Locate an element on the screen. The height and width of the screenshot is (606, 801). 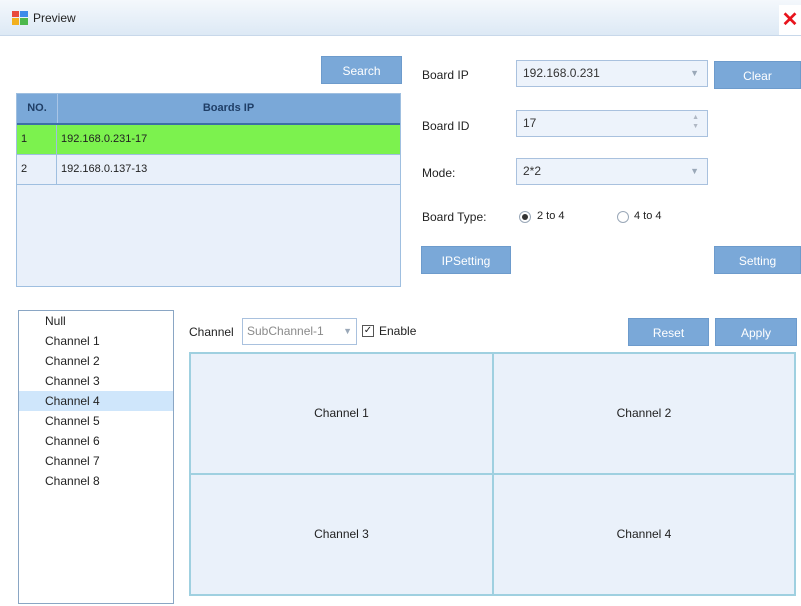
list-item: Channel 1 is located at coordinates (96, 341).